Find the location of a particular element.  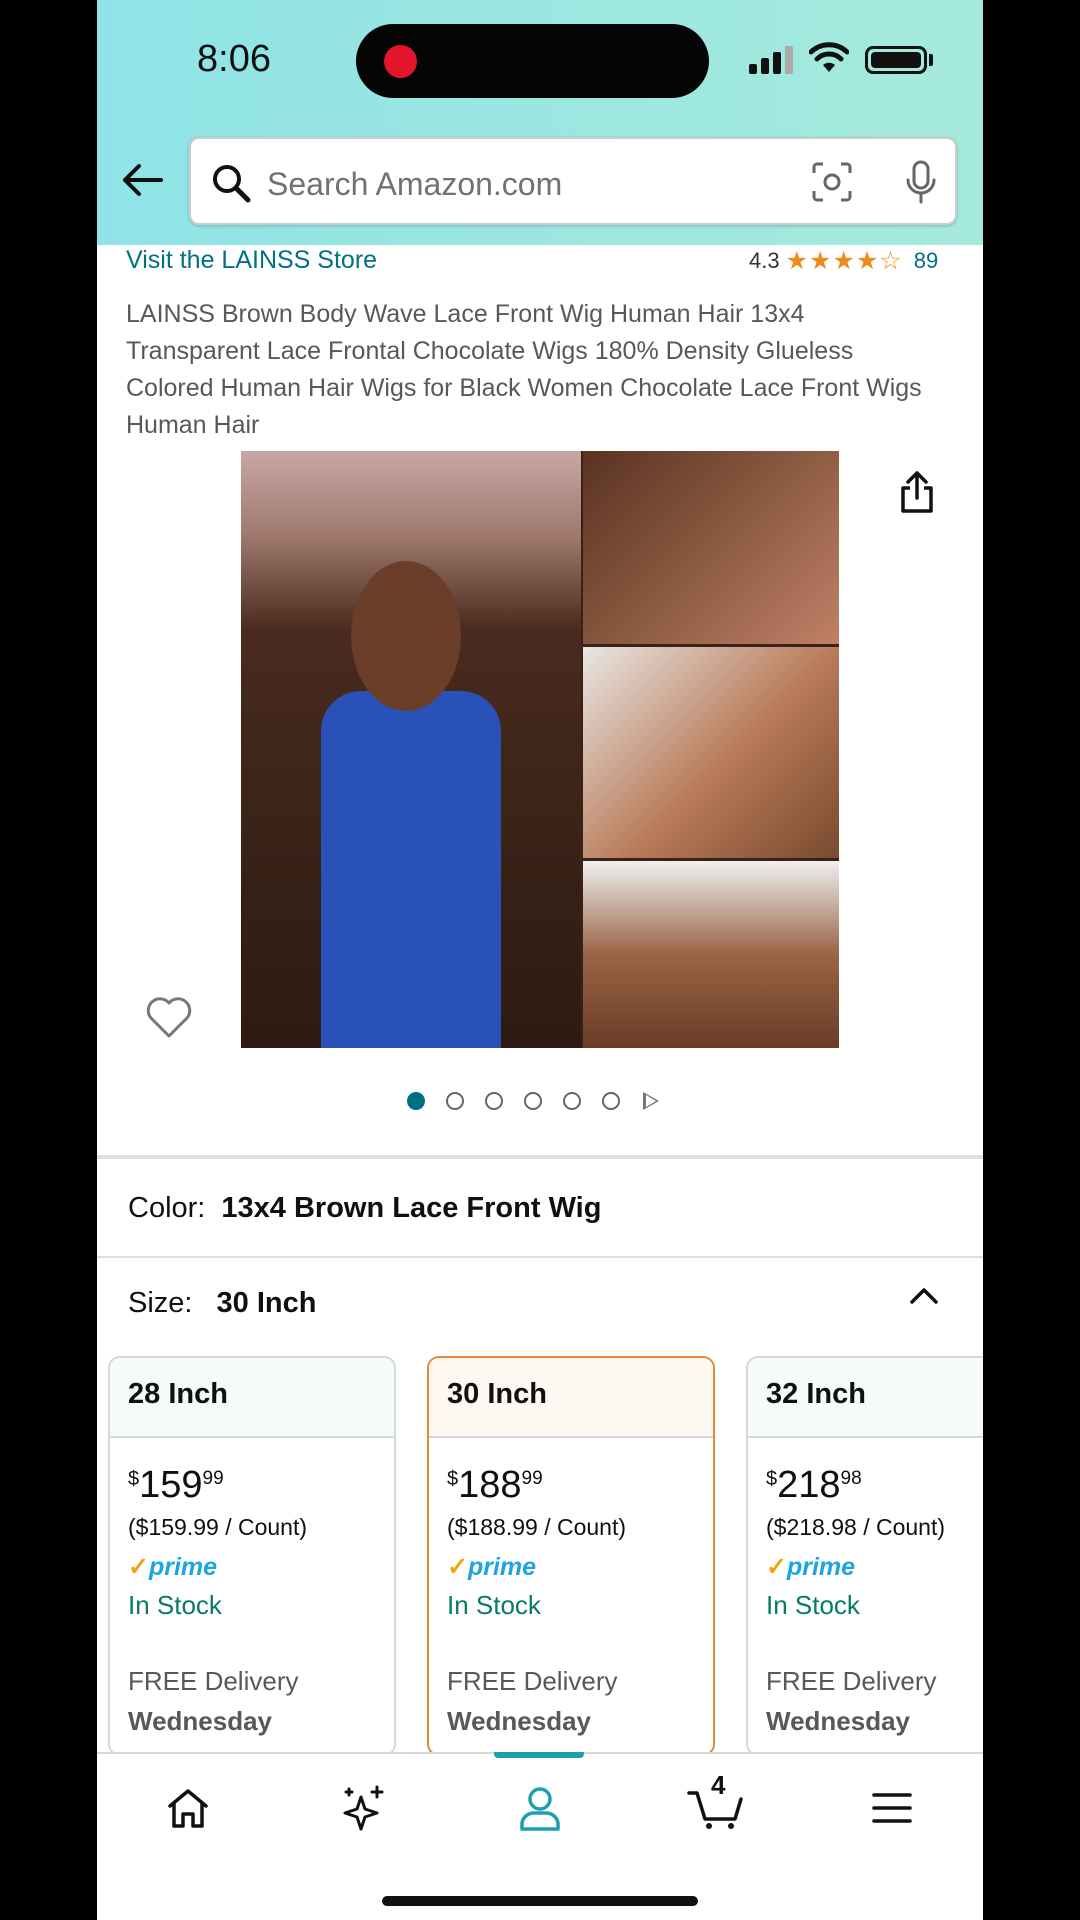

unit-price: ($188.99 / Count) is located at coordinates (537, 1527).